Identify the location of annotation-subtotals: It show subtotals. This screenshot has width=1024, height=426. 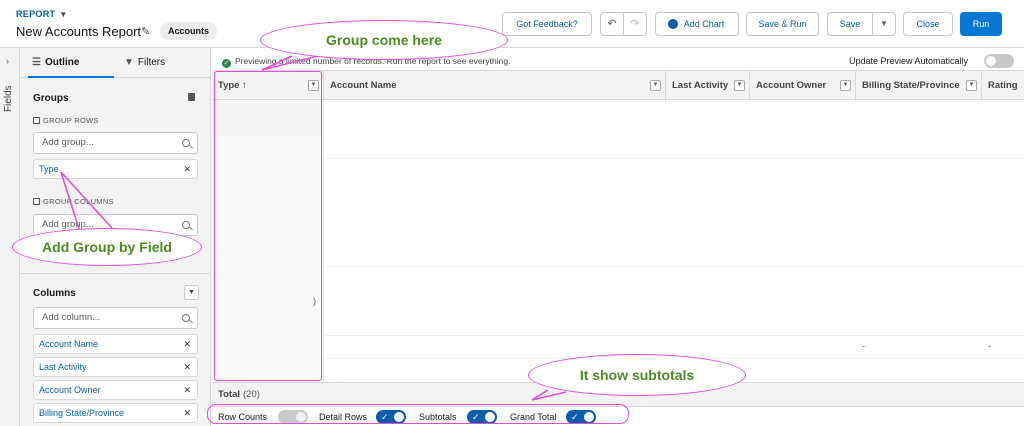
(637, 375).